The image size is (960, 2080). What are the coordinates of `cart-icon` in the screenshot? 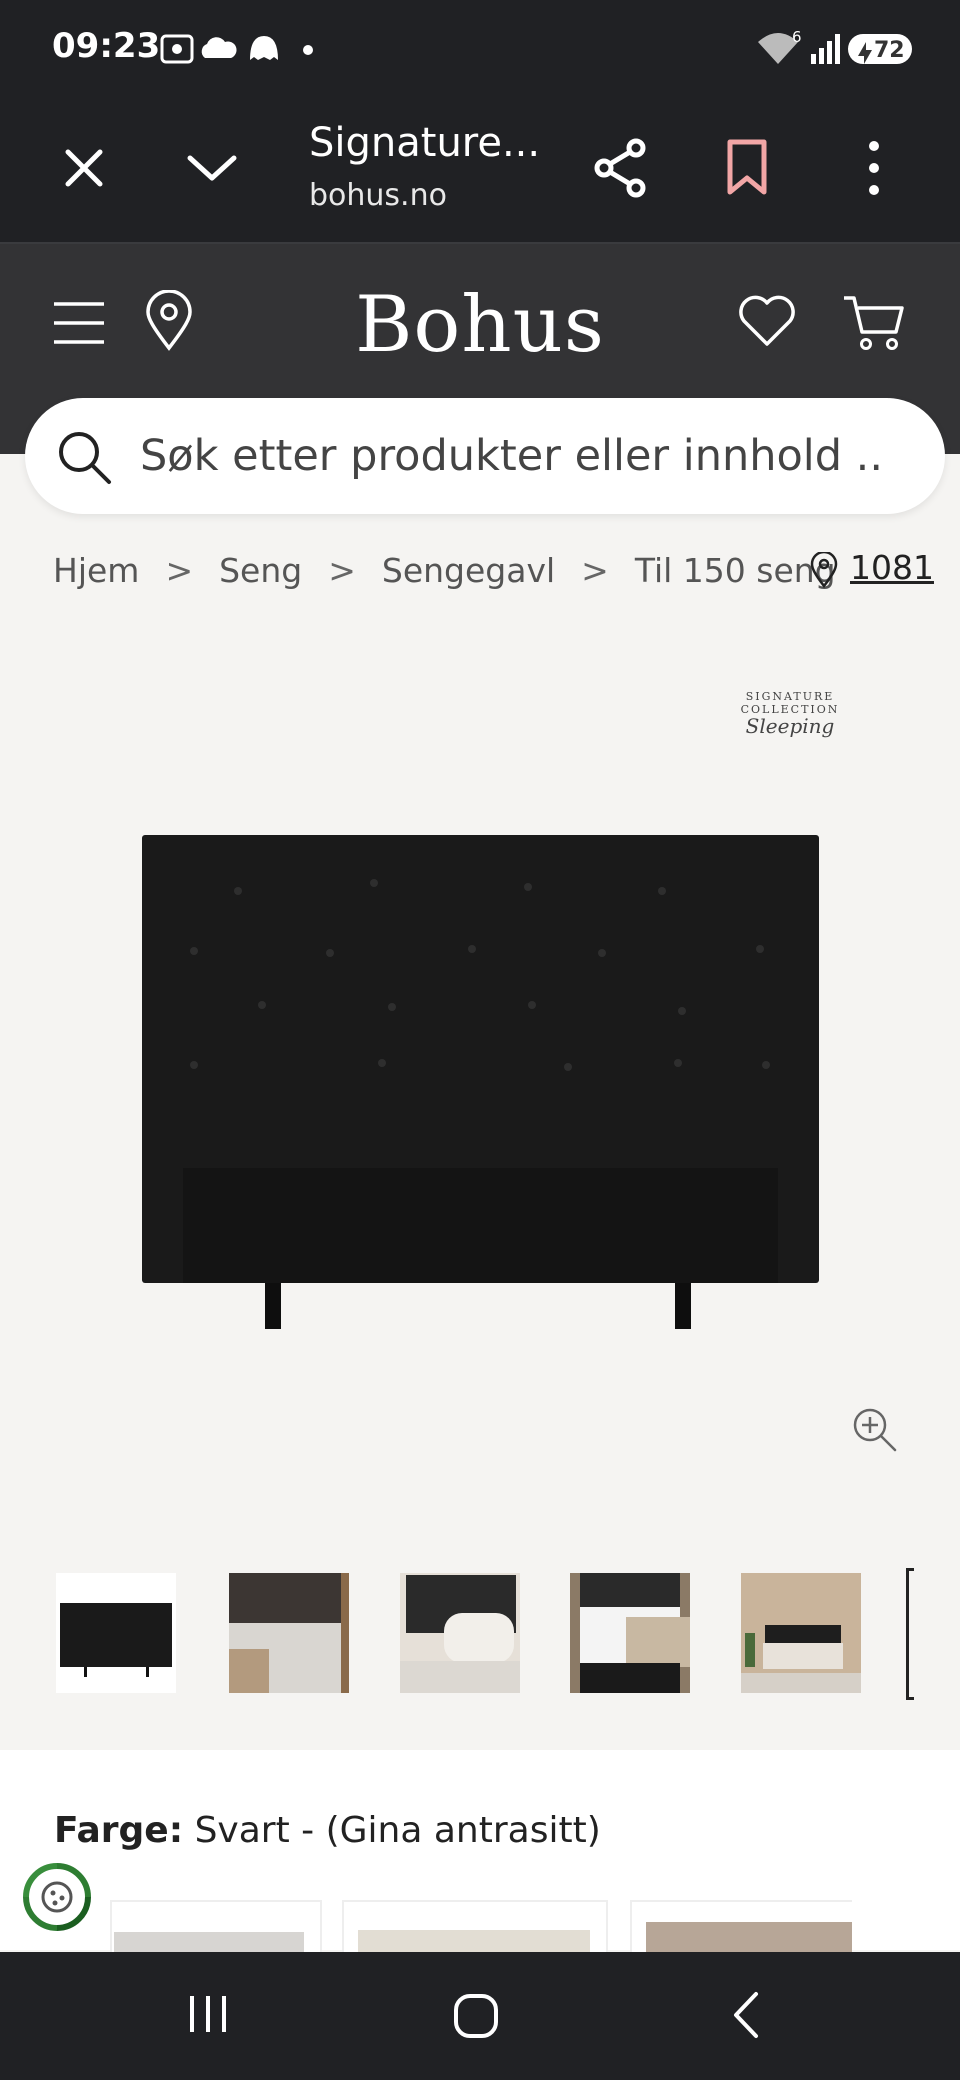 It's located at (874, 322).